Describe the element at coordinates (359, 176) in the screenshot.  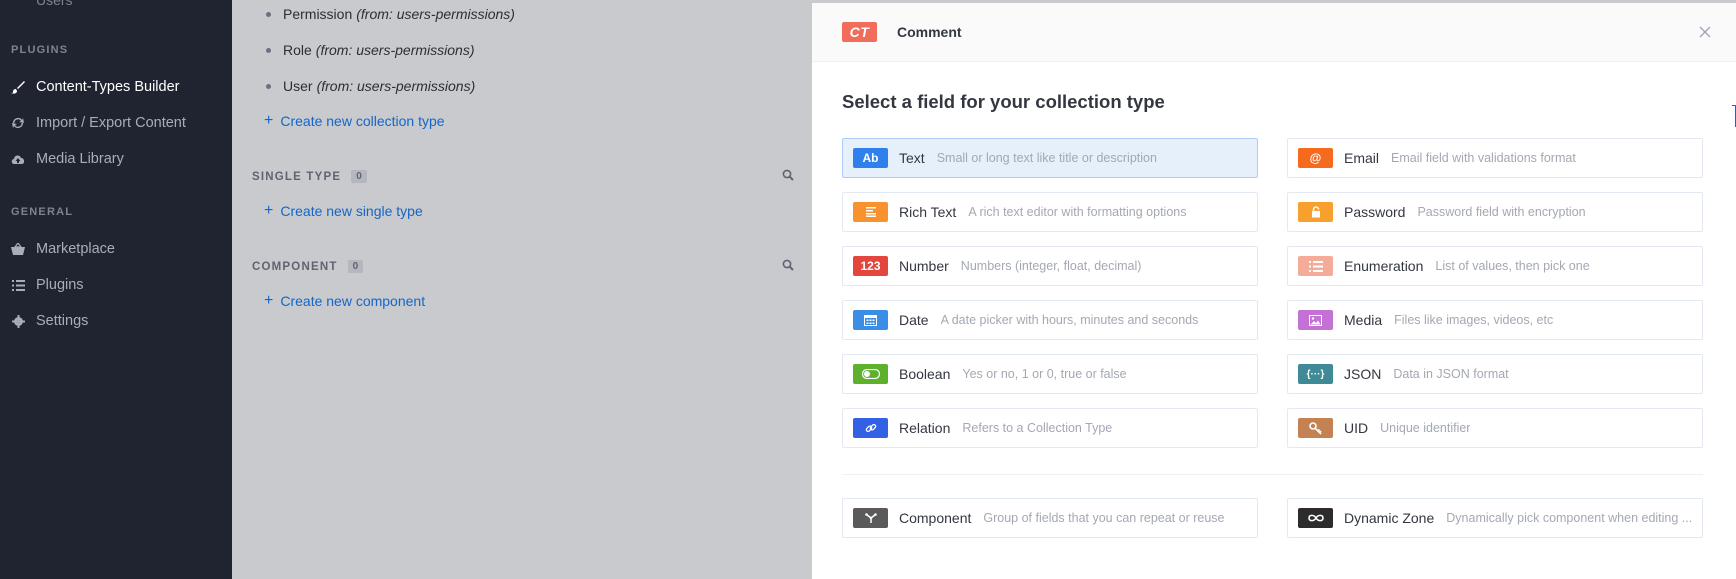
I see `single-type-count-badge: 0` at that location.